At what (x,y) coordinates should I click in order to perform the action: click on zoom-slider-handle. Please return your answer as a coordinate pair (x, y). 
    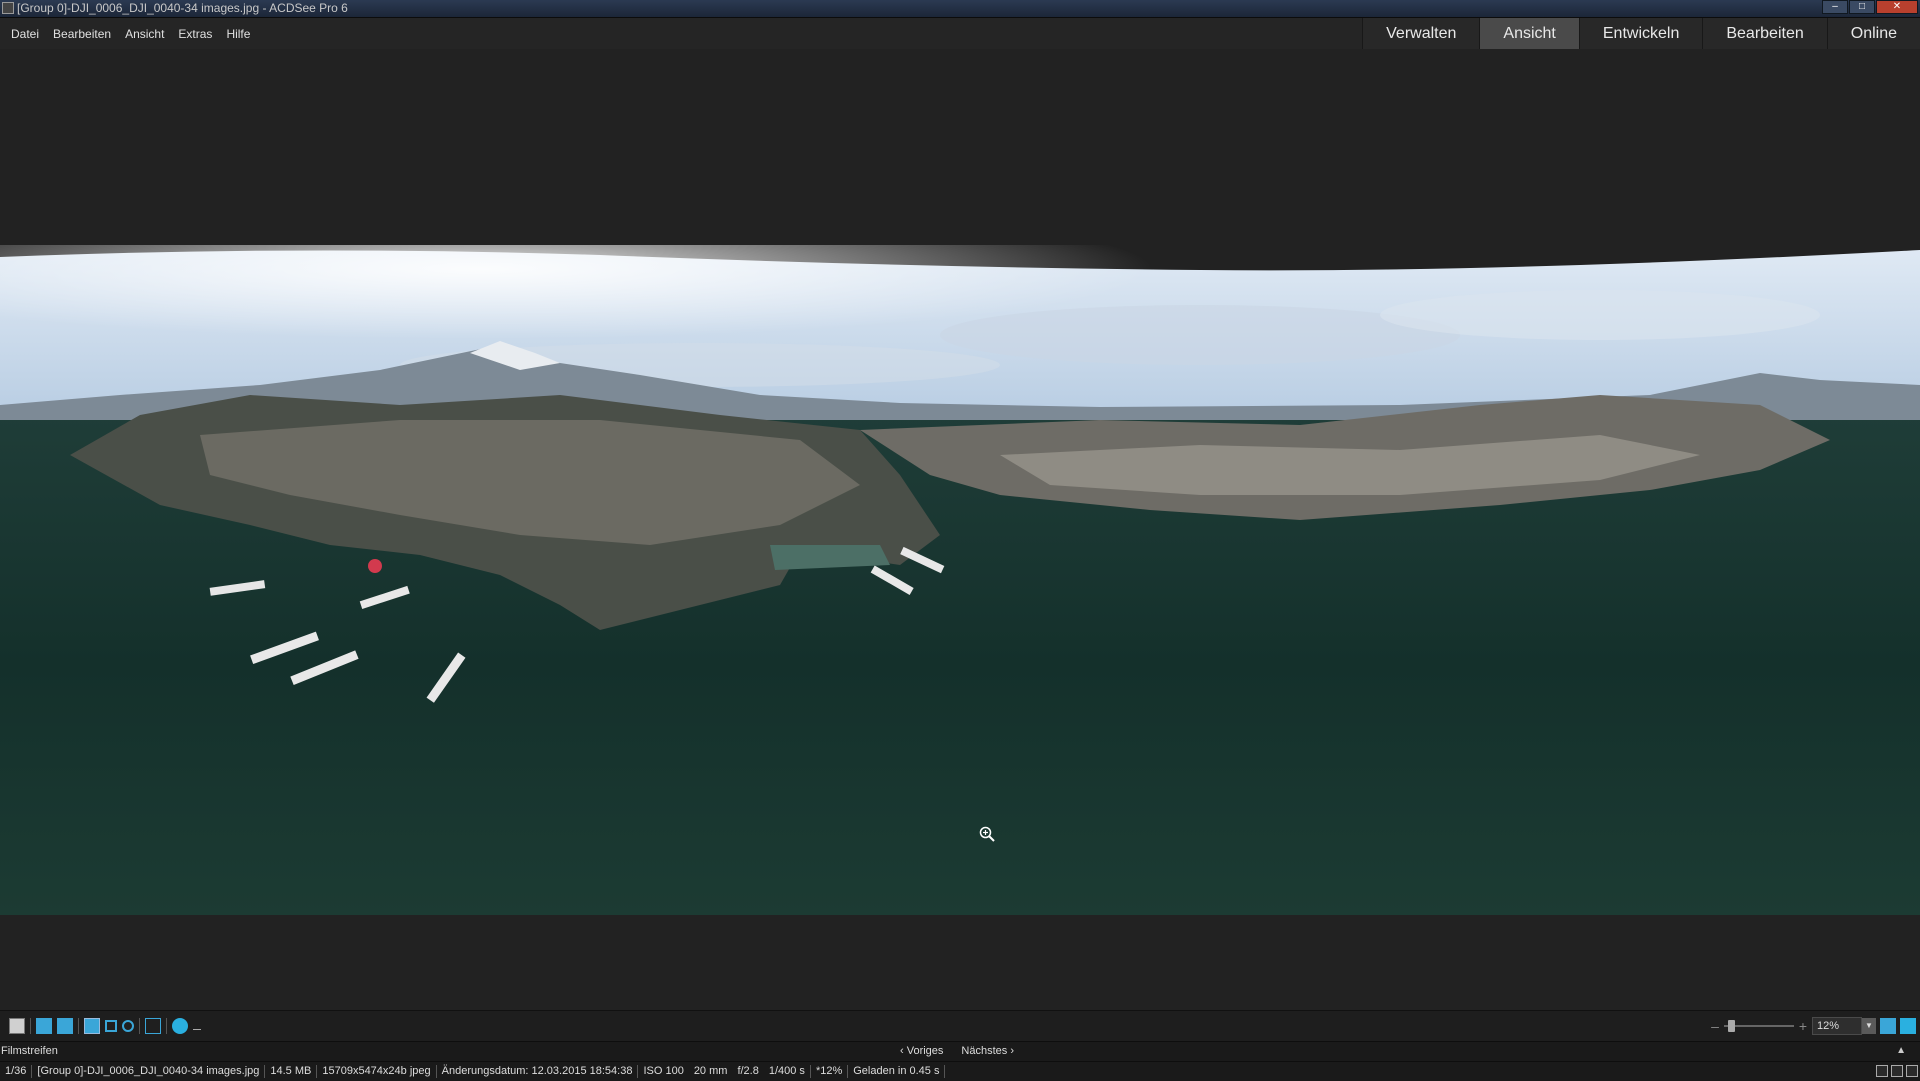
    Looking at the image, I should click on (1731, 1026).